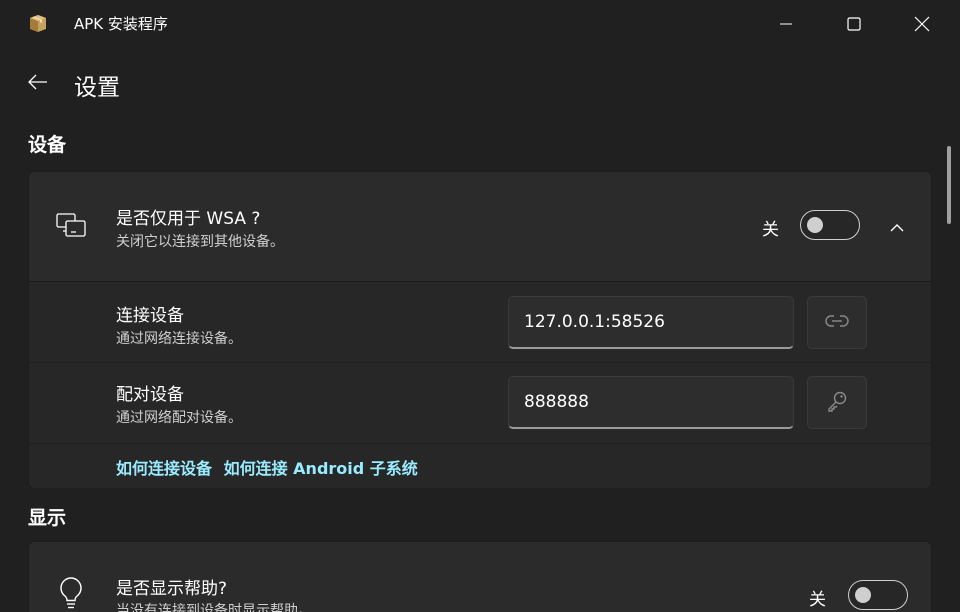 The image size is (960, 612). I want to click on package-box-icon, so click(38, 23).